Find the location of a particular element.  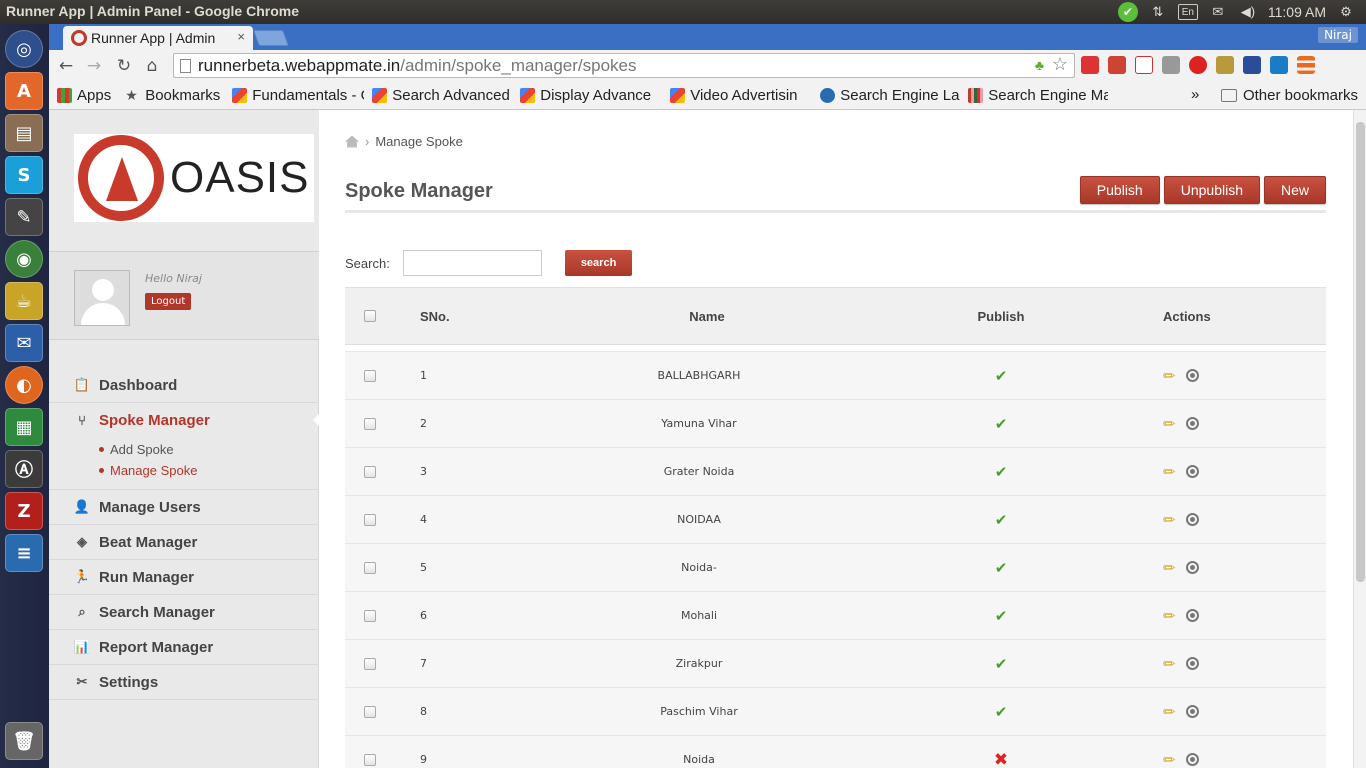

sidebar-item-beat-manager: ◈ Beat Manager is located at coordinates (184, 542).